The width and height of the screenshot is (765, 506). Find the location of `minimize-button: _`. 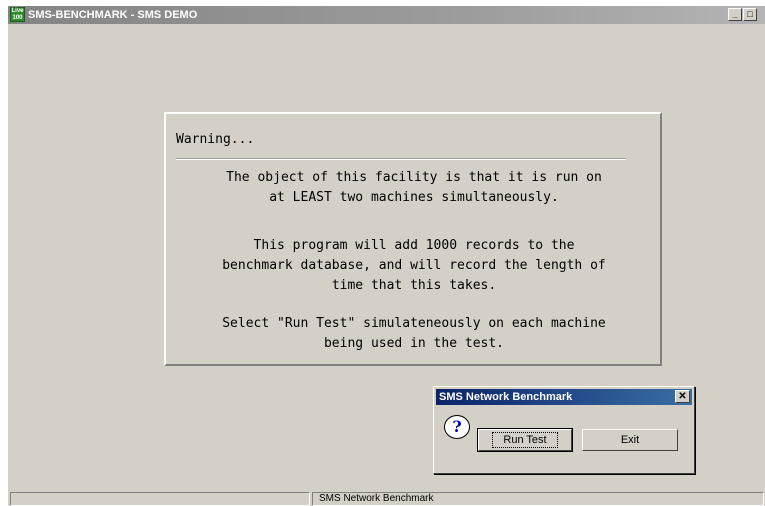

minimize-button: _ is located at coordinates (735, 14).